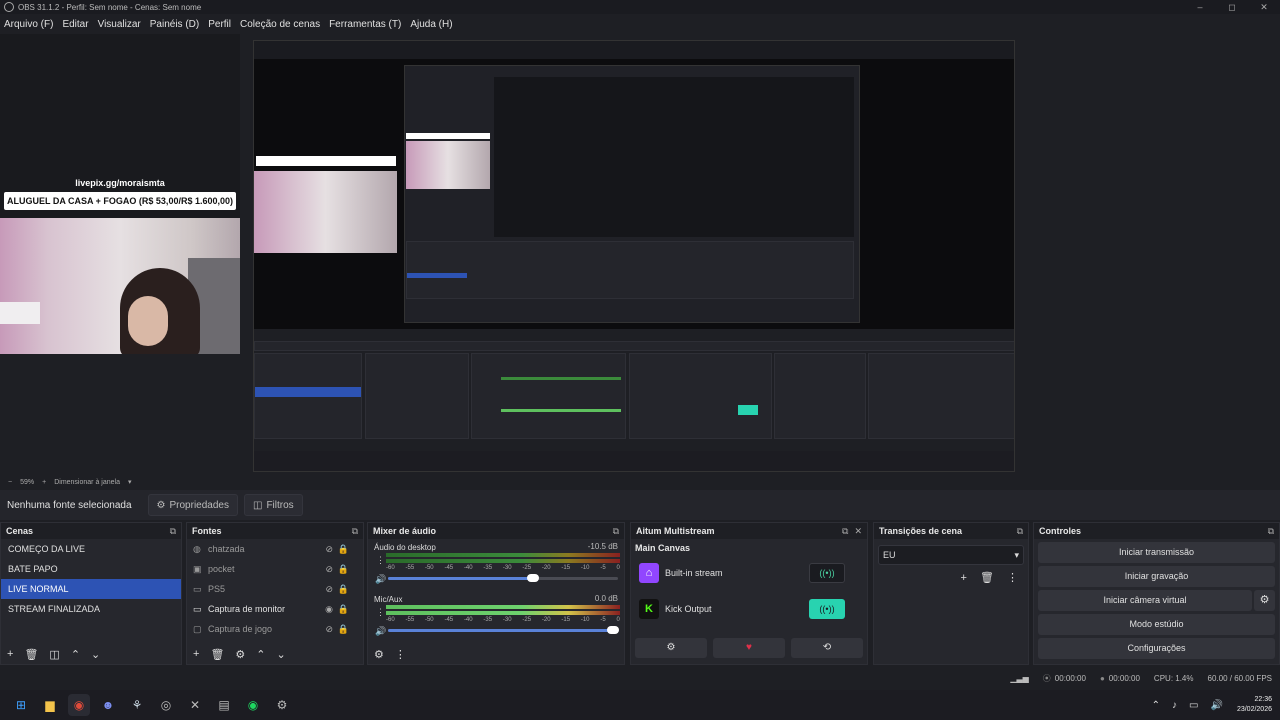 This screenshot has height=720, width=1280. I want to click on chrome-icon: ◉, so click(79, 705).